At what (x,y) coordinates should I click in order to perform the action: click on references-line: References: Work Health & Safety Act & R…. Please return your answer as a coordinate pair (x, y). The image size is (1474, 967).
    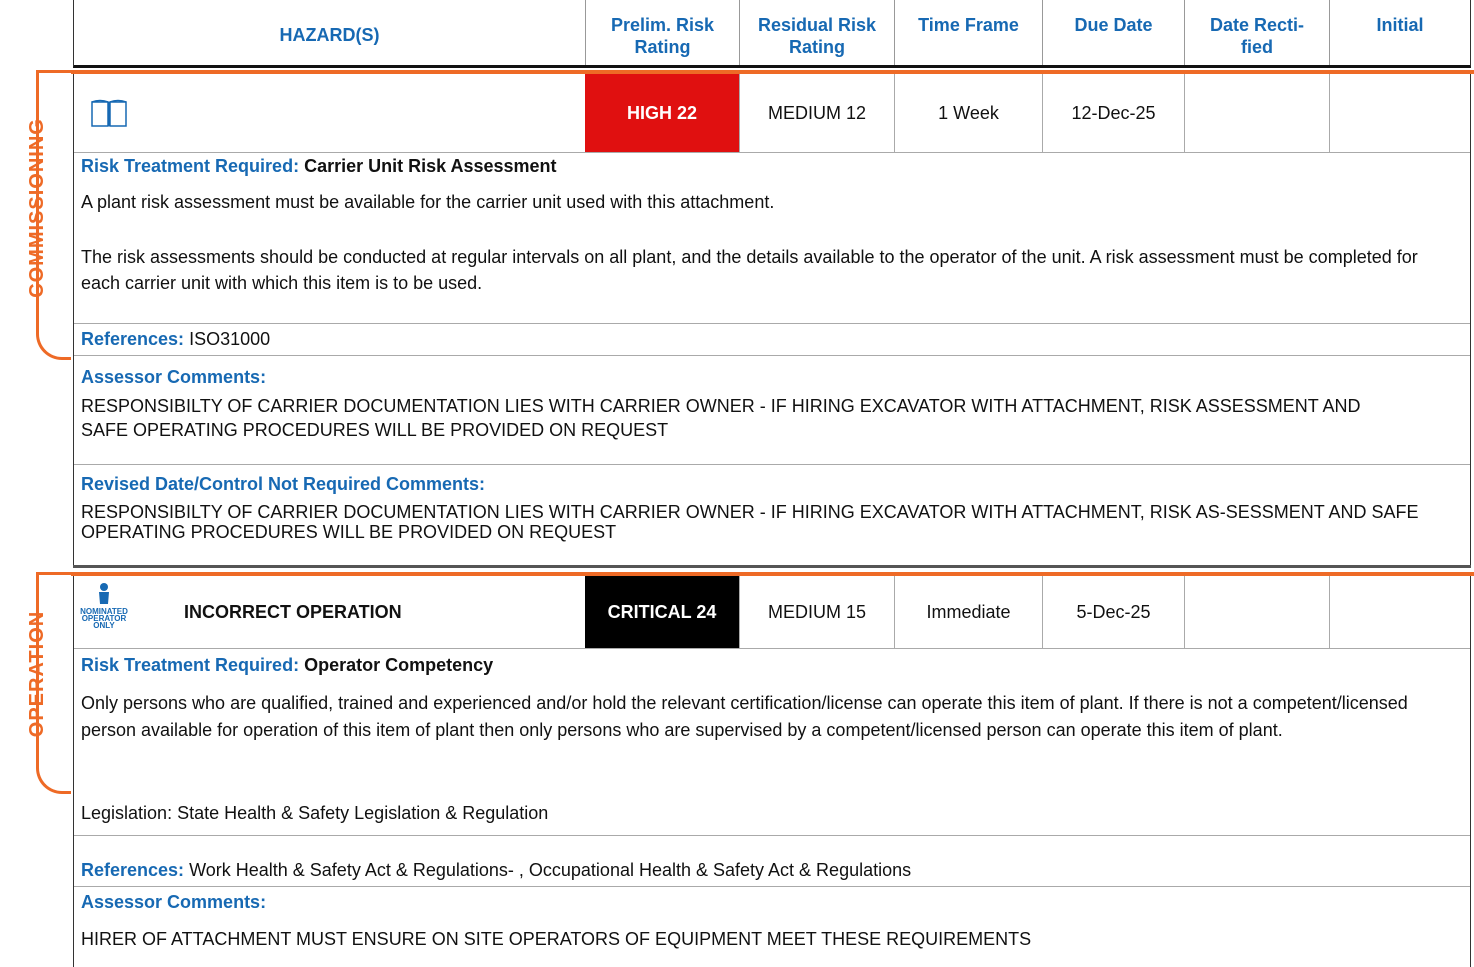
    Looking at the image, I should click on (496, 870).